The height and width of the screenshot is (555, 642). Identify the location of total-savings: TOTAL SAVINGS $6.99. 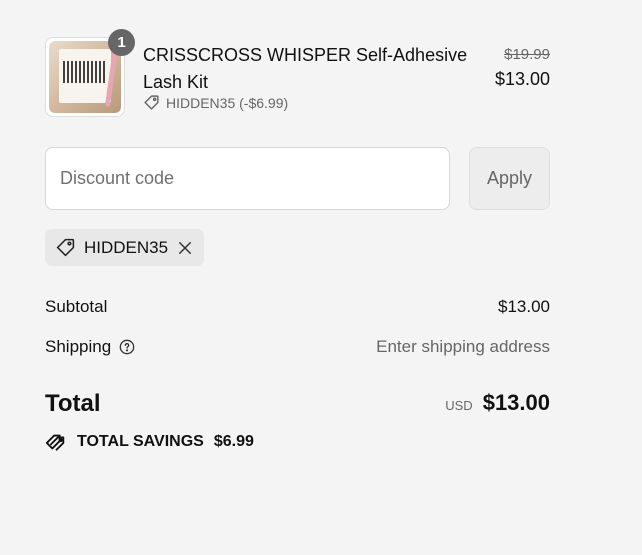
(149, 442).